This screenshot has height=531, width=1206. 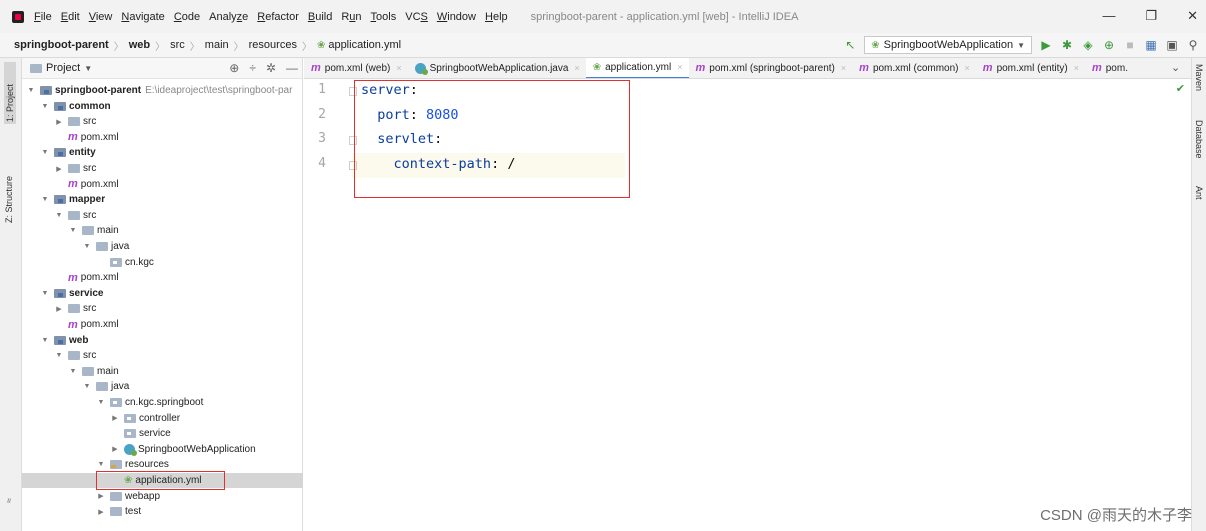 I want to click on project-tool-tab: 1: Project, so click(x=10, y=93).